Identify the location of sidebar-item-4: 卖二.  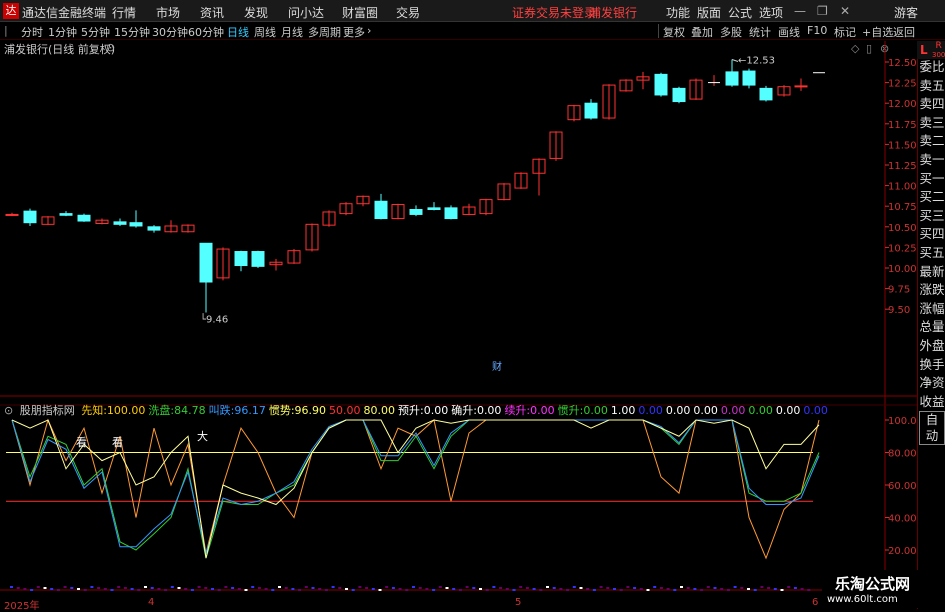
(932, 141).